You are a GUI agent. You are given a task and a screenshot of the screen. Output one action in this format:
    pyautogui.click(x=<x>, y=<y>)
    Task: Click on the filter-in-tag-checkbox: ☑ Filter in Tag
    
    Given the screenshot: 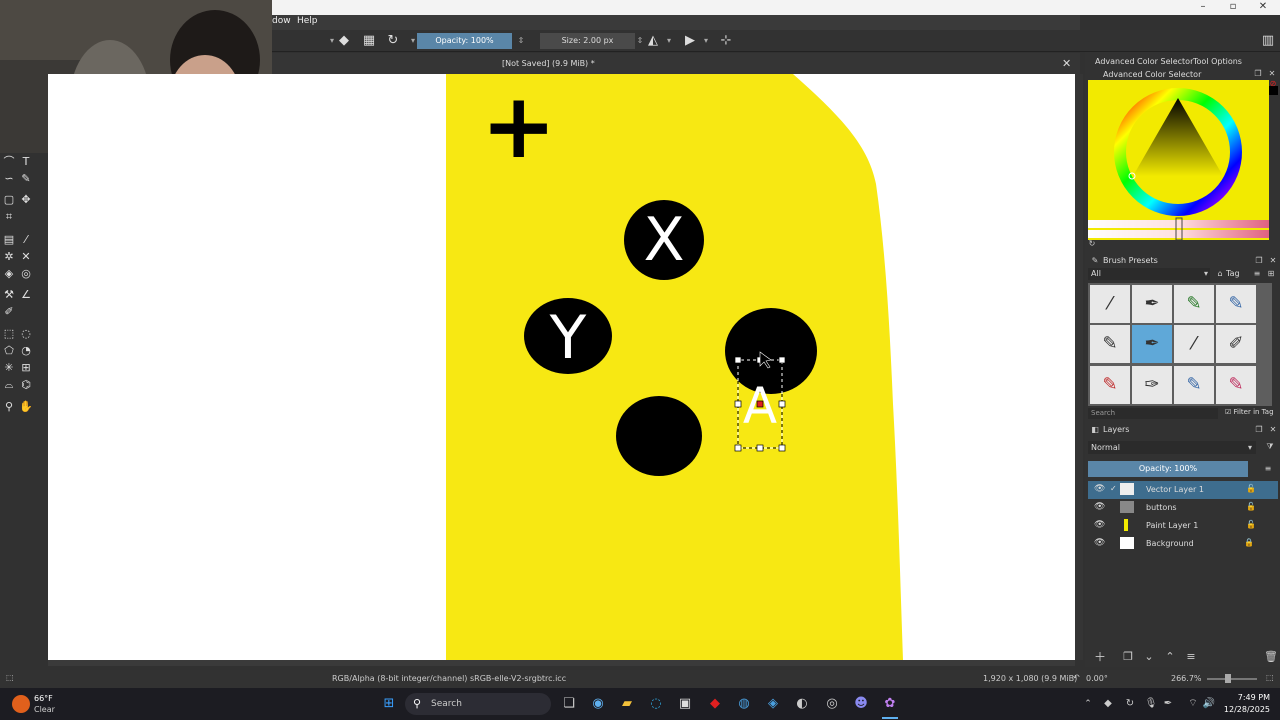 What is the action you would take?
    pyautogui.click(x=1249, y=412)
    